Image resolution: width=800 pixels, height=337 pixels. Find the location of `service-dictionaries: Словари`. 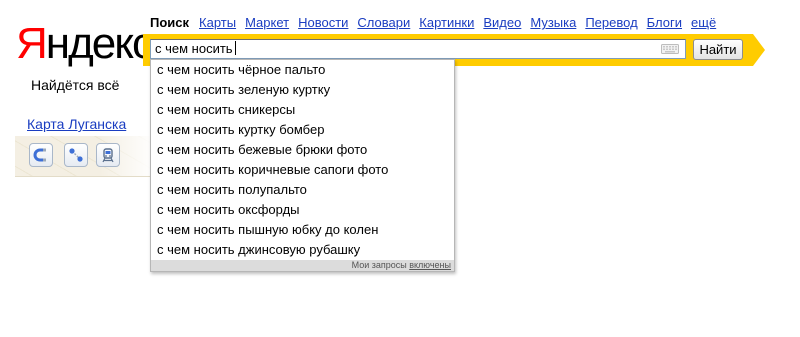

service-dictionaries: Словари is located at coordinates (383, 22).